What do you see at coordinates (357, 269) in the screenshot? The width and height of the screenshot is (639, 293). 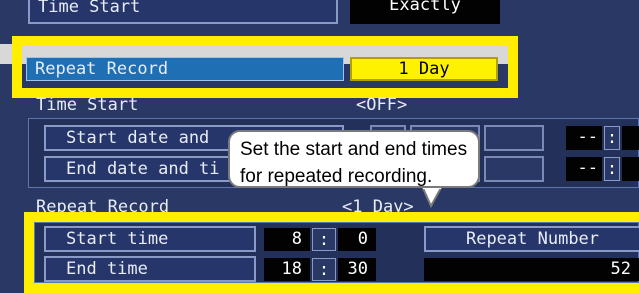 I see `end-minute-input: 30` at bounding box center [357, 269].